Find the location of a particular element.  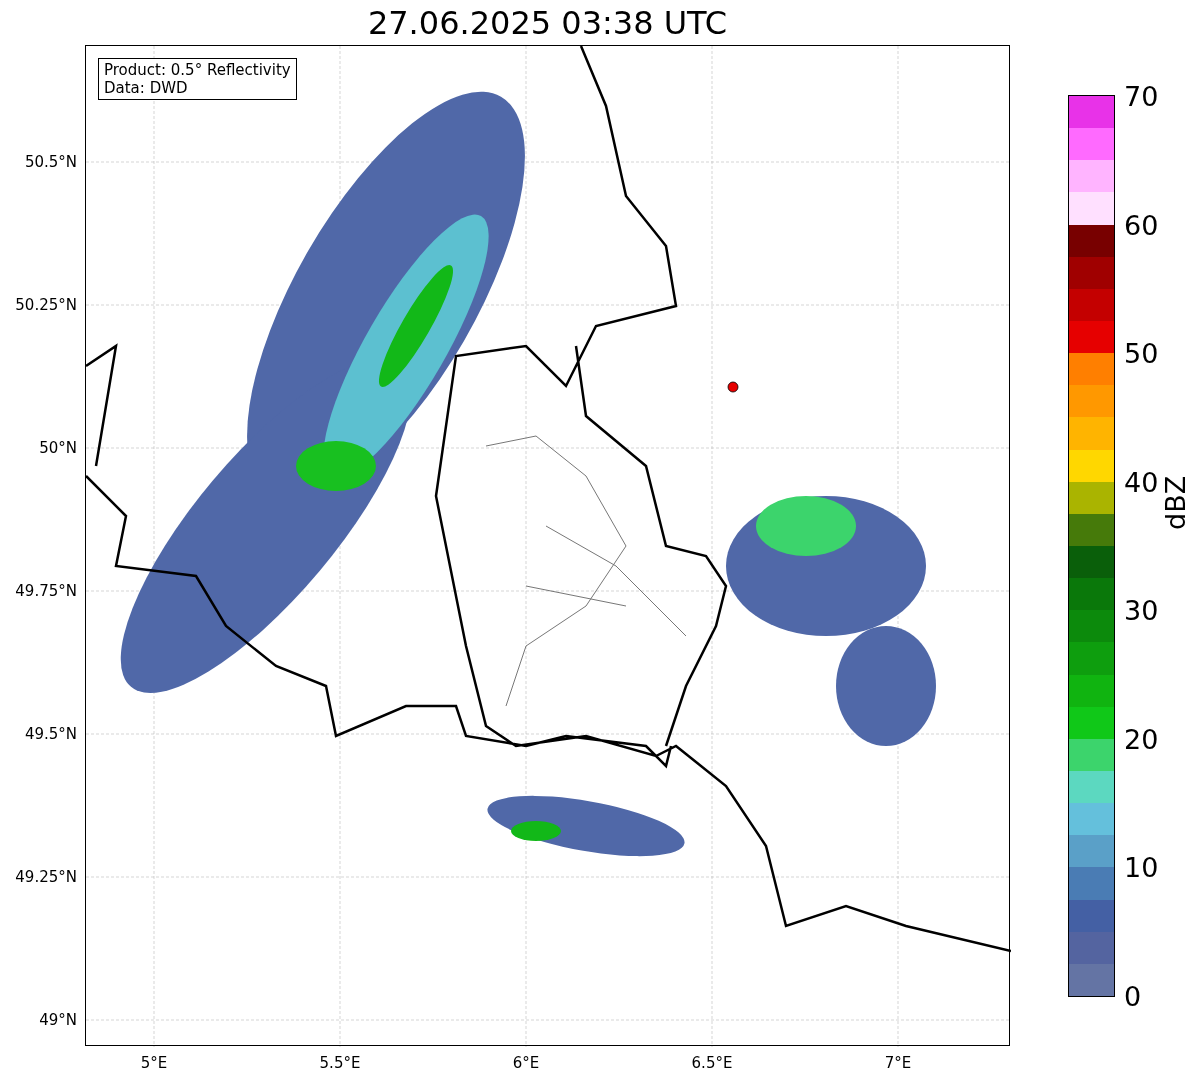

x-tick-label: 7°E is located at coordinates (898, 1063).